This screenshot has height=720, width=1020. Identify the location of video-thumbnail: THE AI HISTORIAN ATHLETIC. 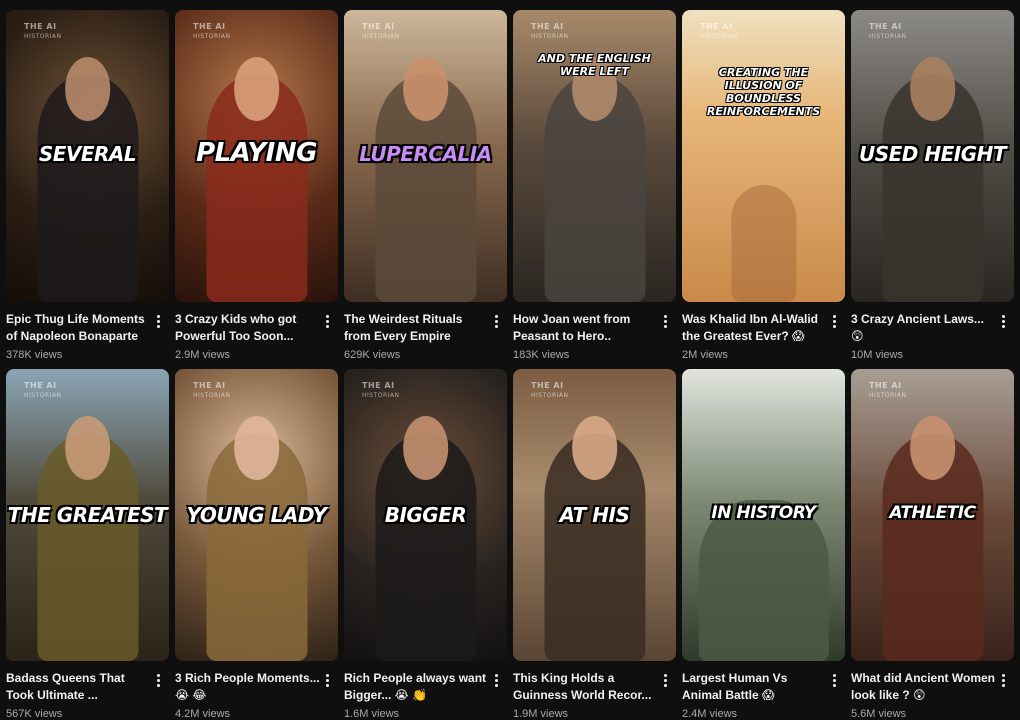
(932, 515).